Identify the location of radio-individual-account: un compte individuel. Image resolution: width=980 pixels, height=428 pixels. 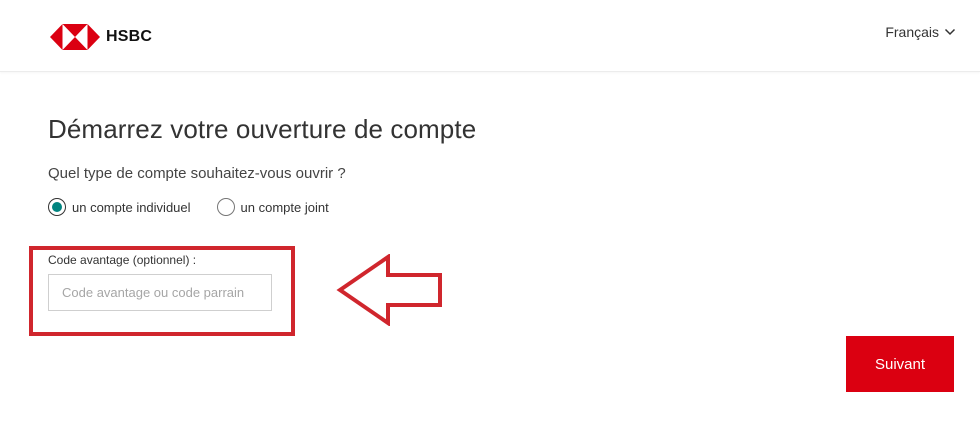
(119, 207).